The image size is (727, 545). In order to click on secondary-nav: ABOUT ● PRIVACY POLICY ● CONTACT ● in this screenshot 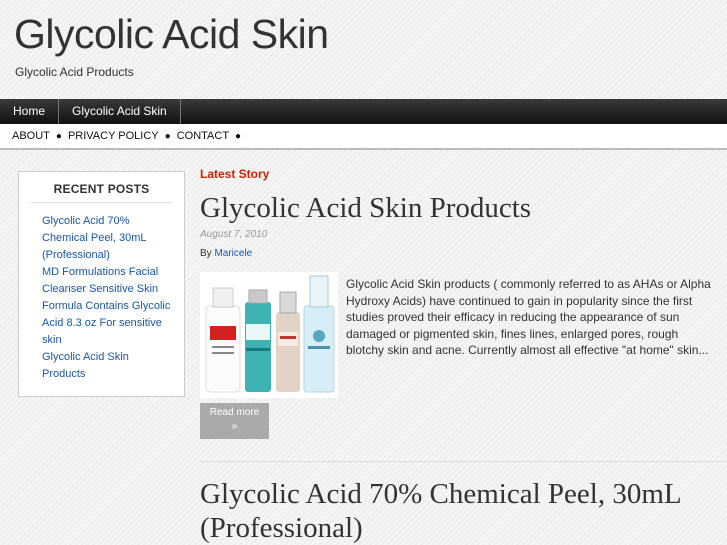, I will do `click(363, 137)`.